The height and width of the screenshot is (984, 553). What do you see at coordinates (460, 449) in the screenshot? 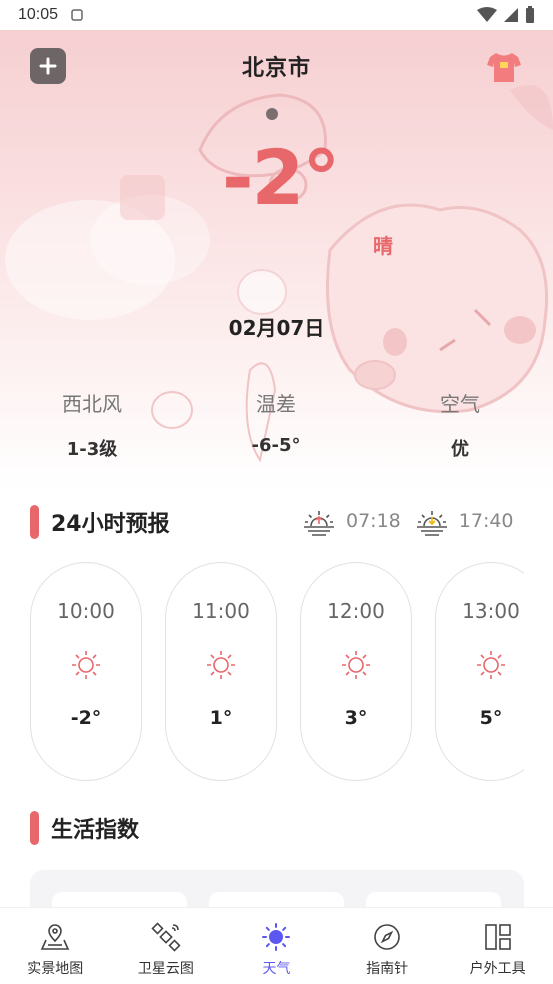
I see `stat-value: 优` at bounding box center [460, 449].